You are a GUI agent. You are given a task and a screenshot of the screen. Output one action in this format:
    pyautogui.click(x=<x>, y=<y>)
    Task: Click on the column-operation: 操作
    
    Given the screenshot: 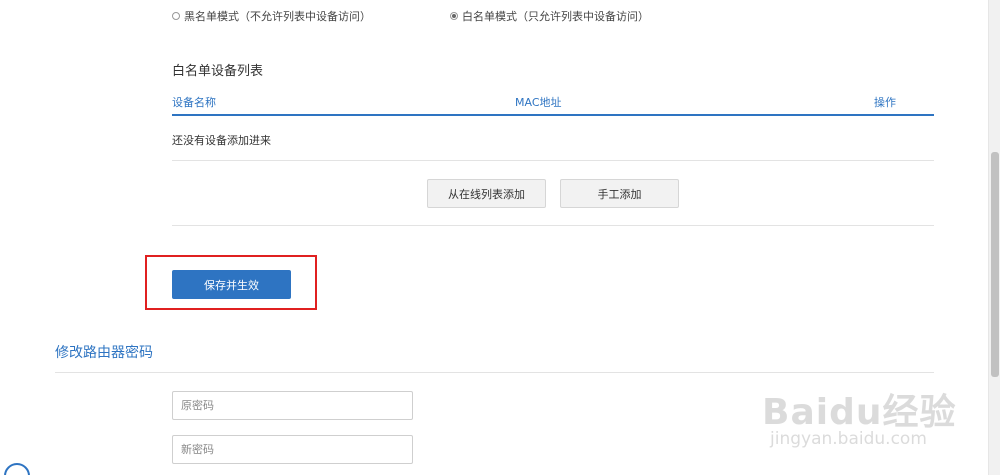 What is the action you would take?
    pyautogui.click(x=885, y=102)
    